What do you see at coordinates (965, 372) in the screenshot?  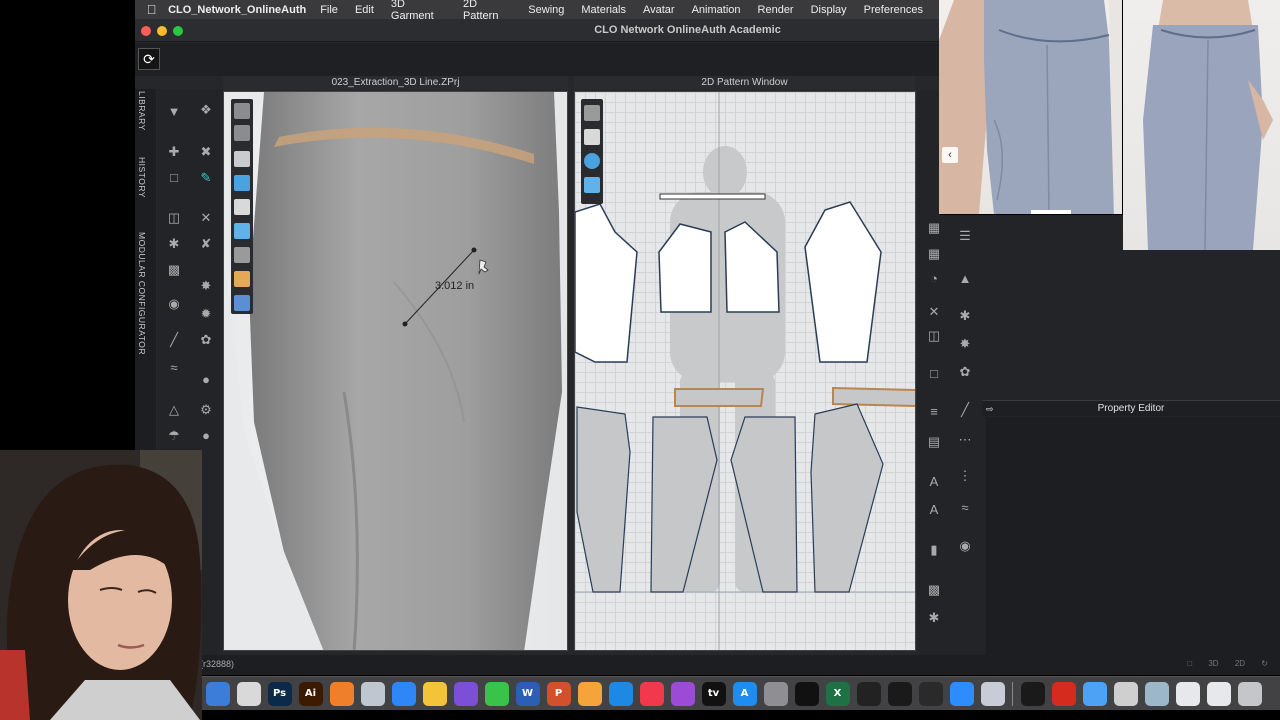 I see `symmetry-icon: ✿` at bounding box center [965, 372].